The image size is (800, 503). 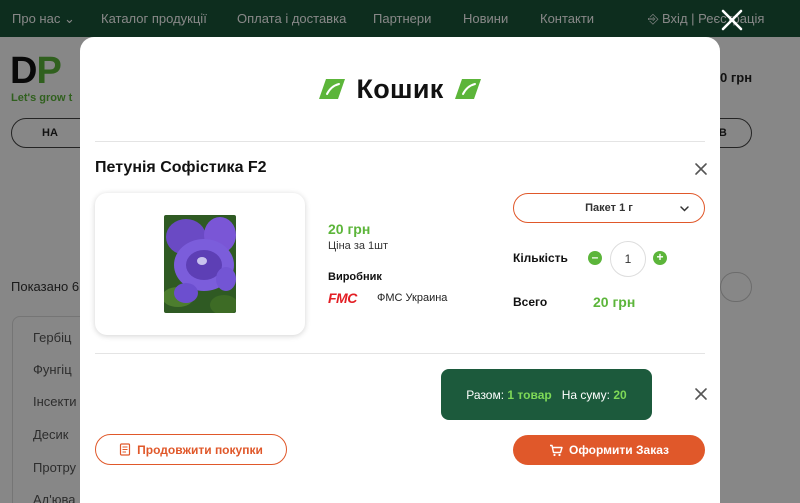 What do you see at coordinates (628, 259) in the screenshot?
I see `quantity-input: 1` at bounding box center [628, 259].